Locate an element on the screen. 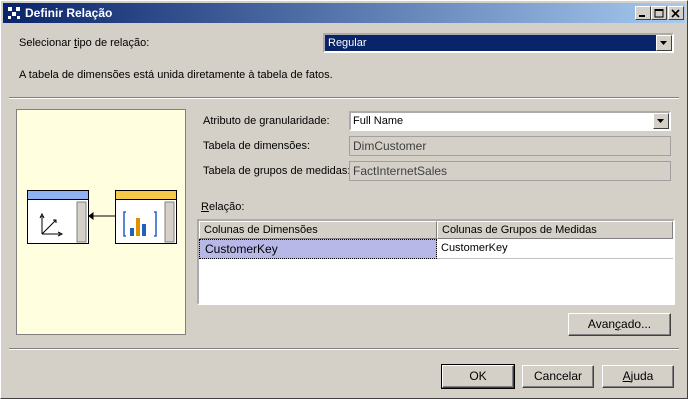 This screenshot has width=688, height=399. help-label-accel: A is located at coordinates (626, 376).